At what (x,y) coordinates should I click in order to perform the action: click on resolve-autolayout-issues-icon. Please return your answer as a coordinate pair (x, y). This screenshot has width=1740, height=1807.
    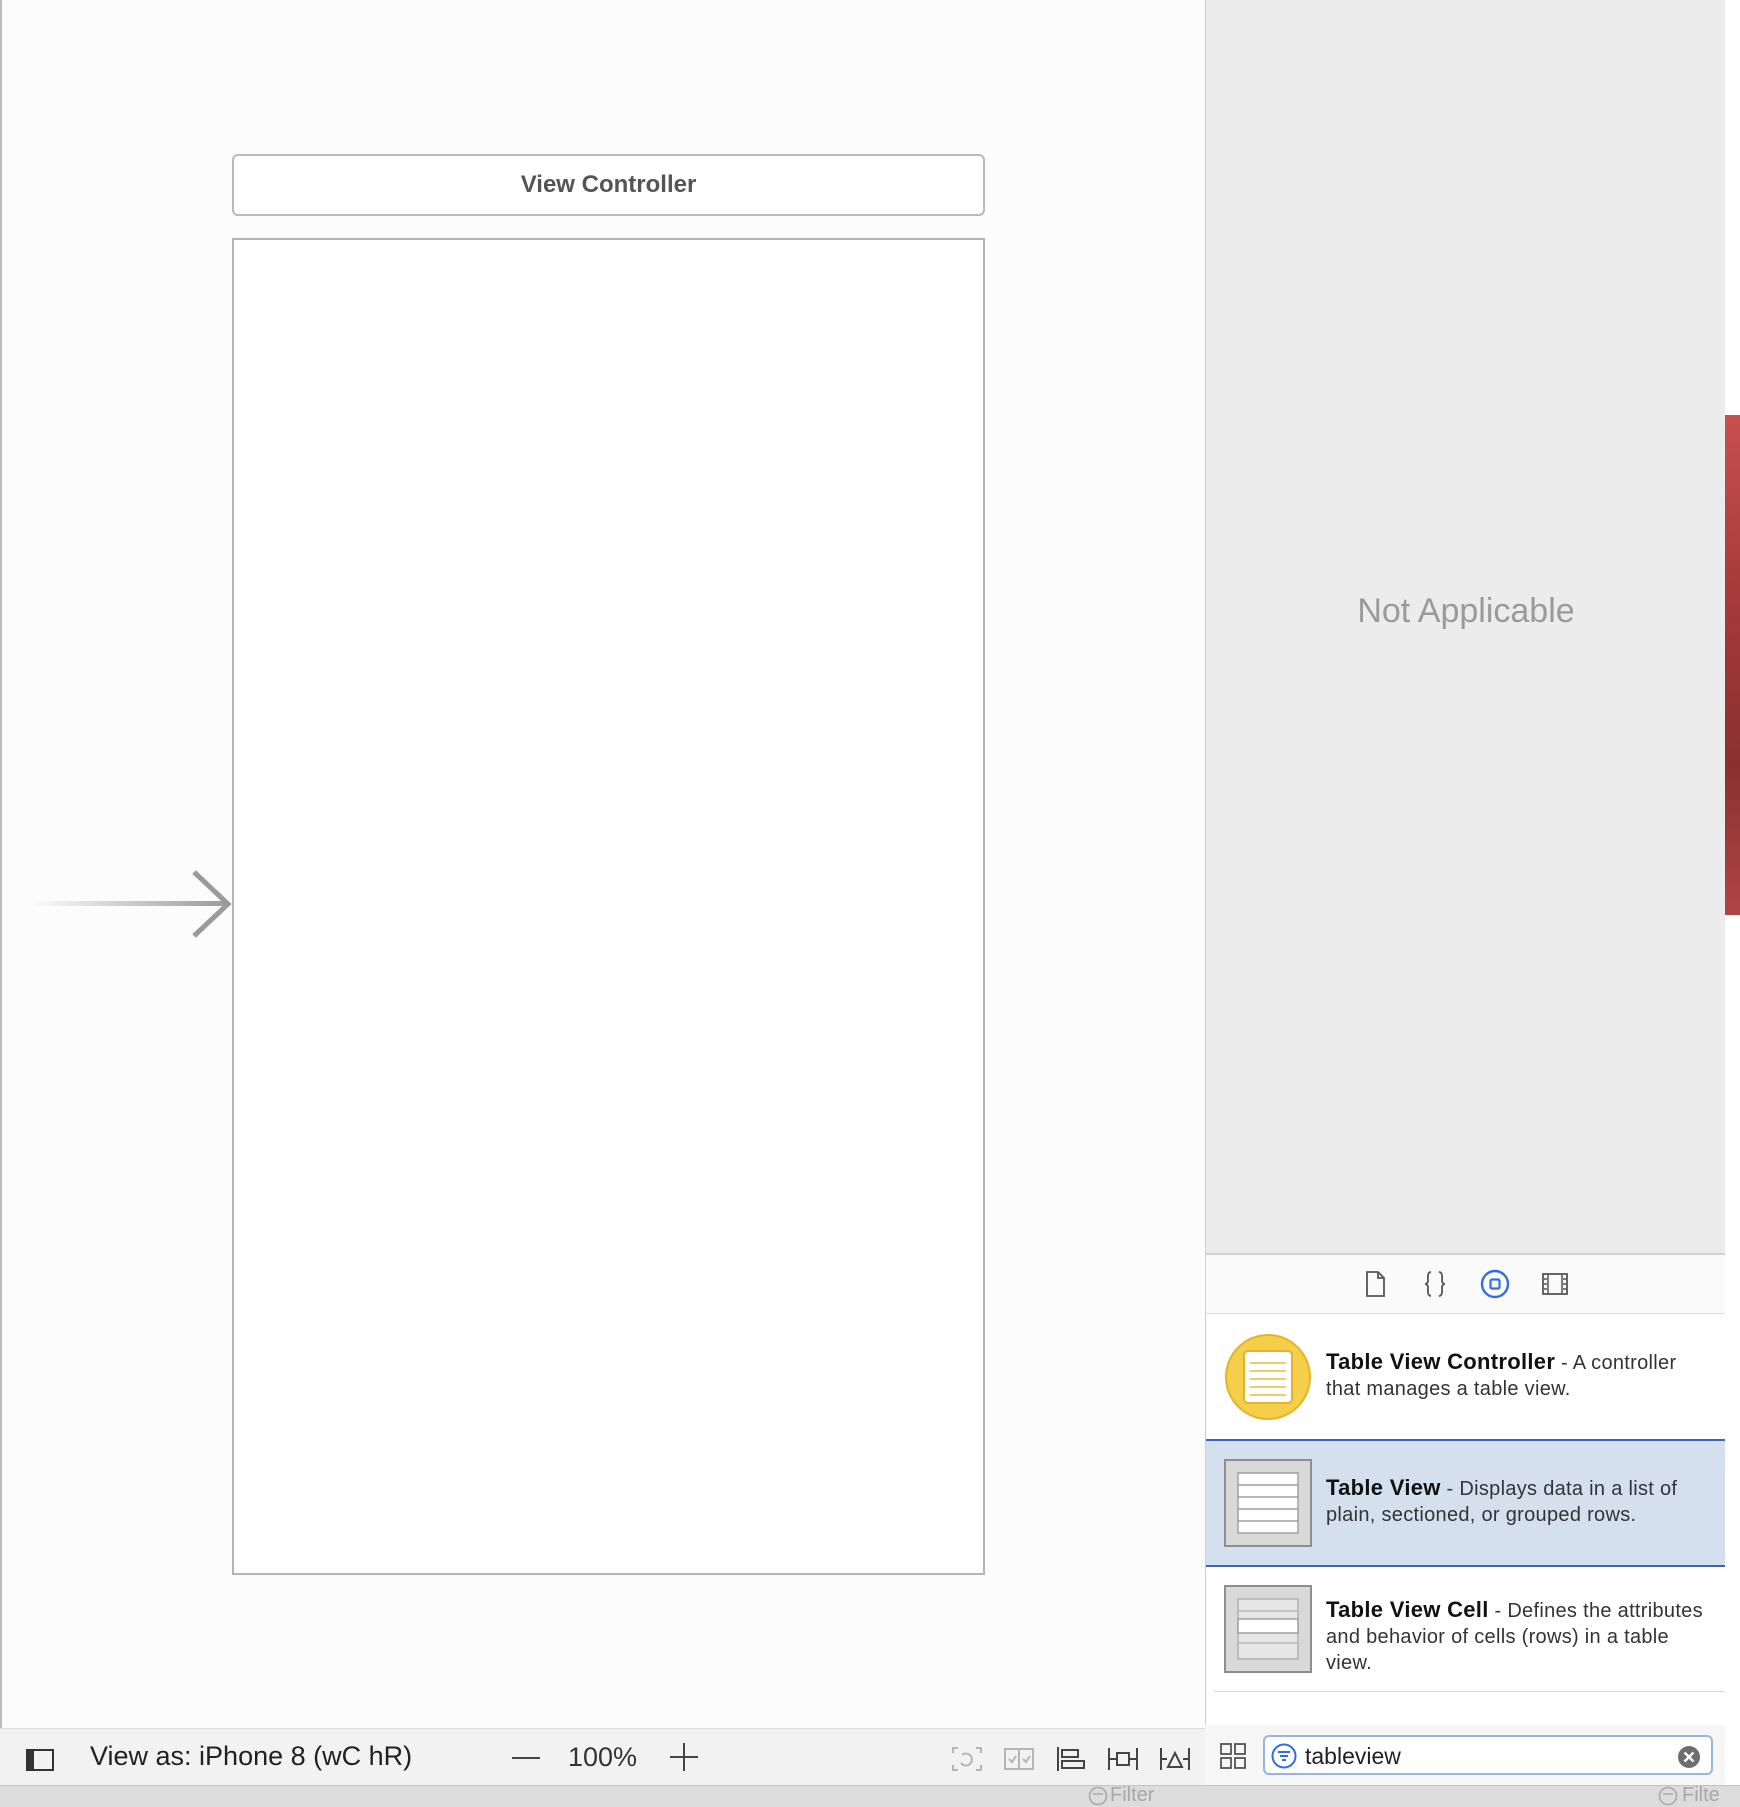
    Looking at the image, I should click on (1175, 1759).